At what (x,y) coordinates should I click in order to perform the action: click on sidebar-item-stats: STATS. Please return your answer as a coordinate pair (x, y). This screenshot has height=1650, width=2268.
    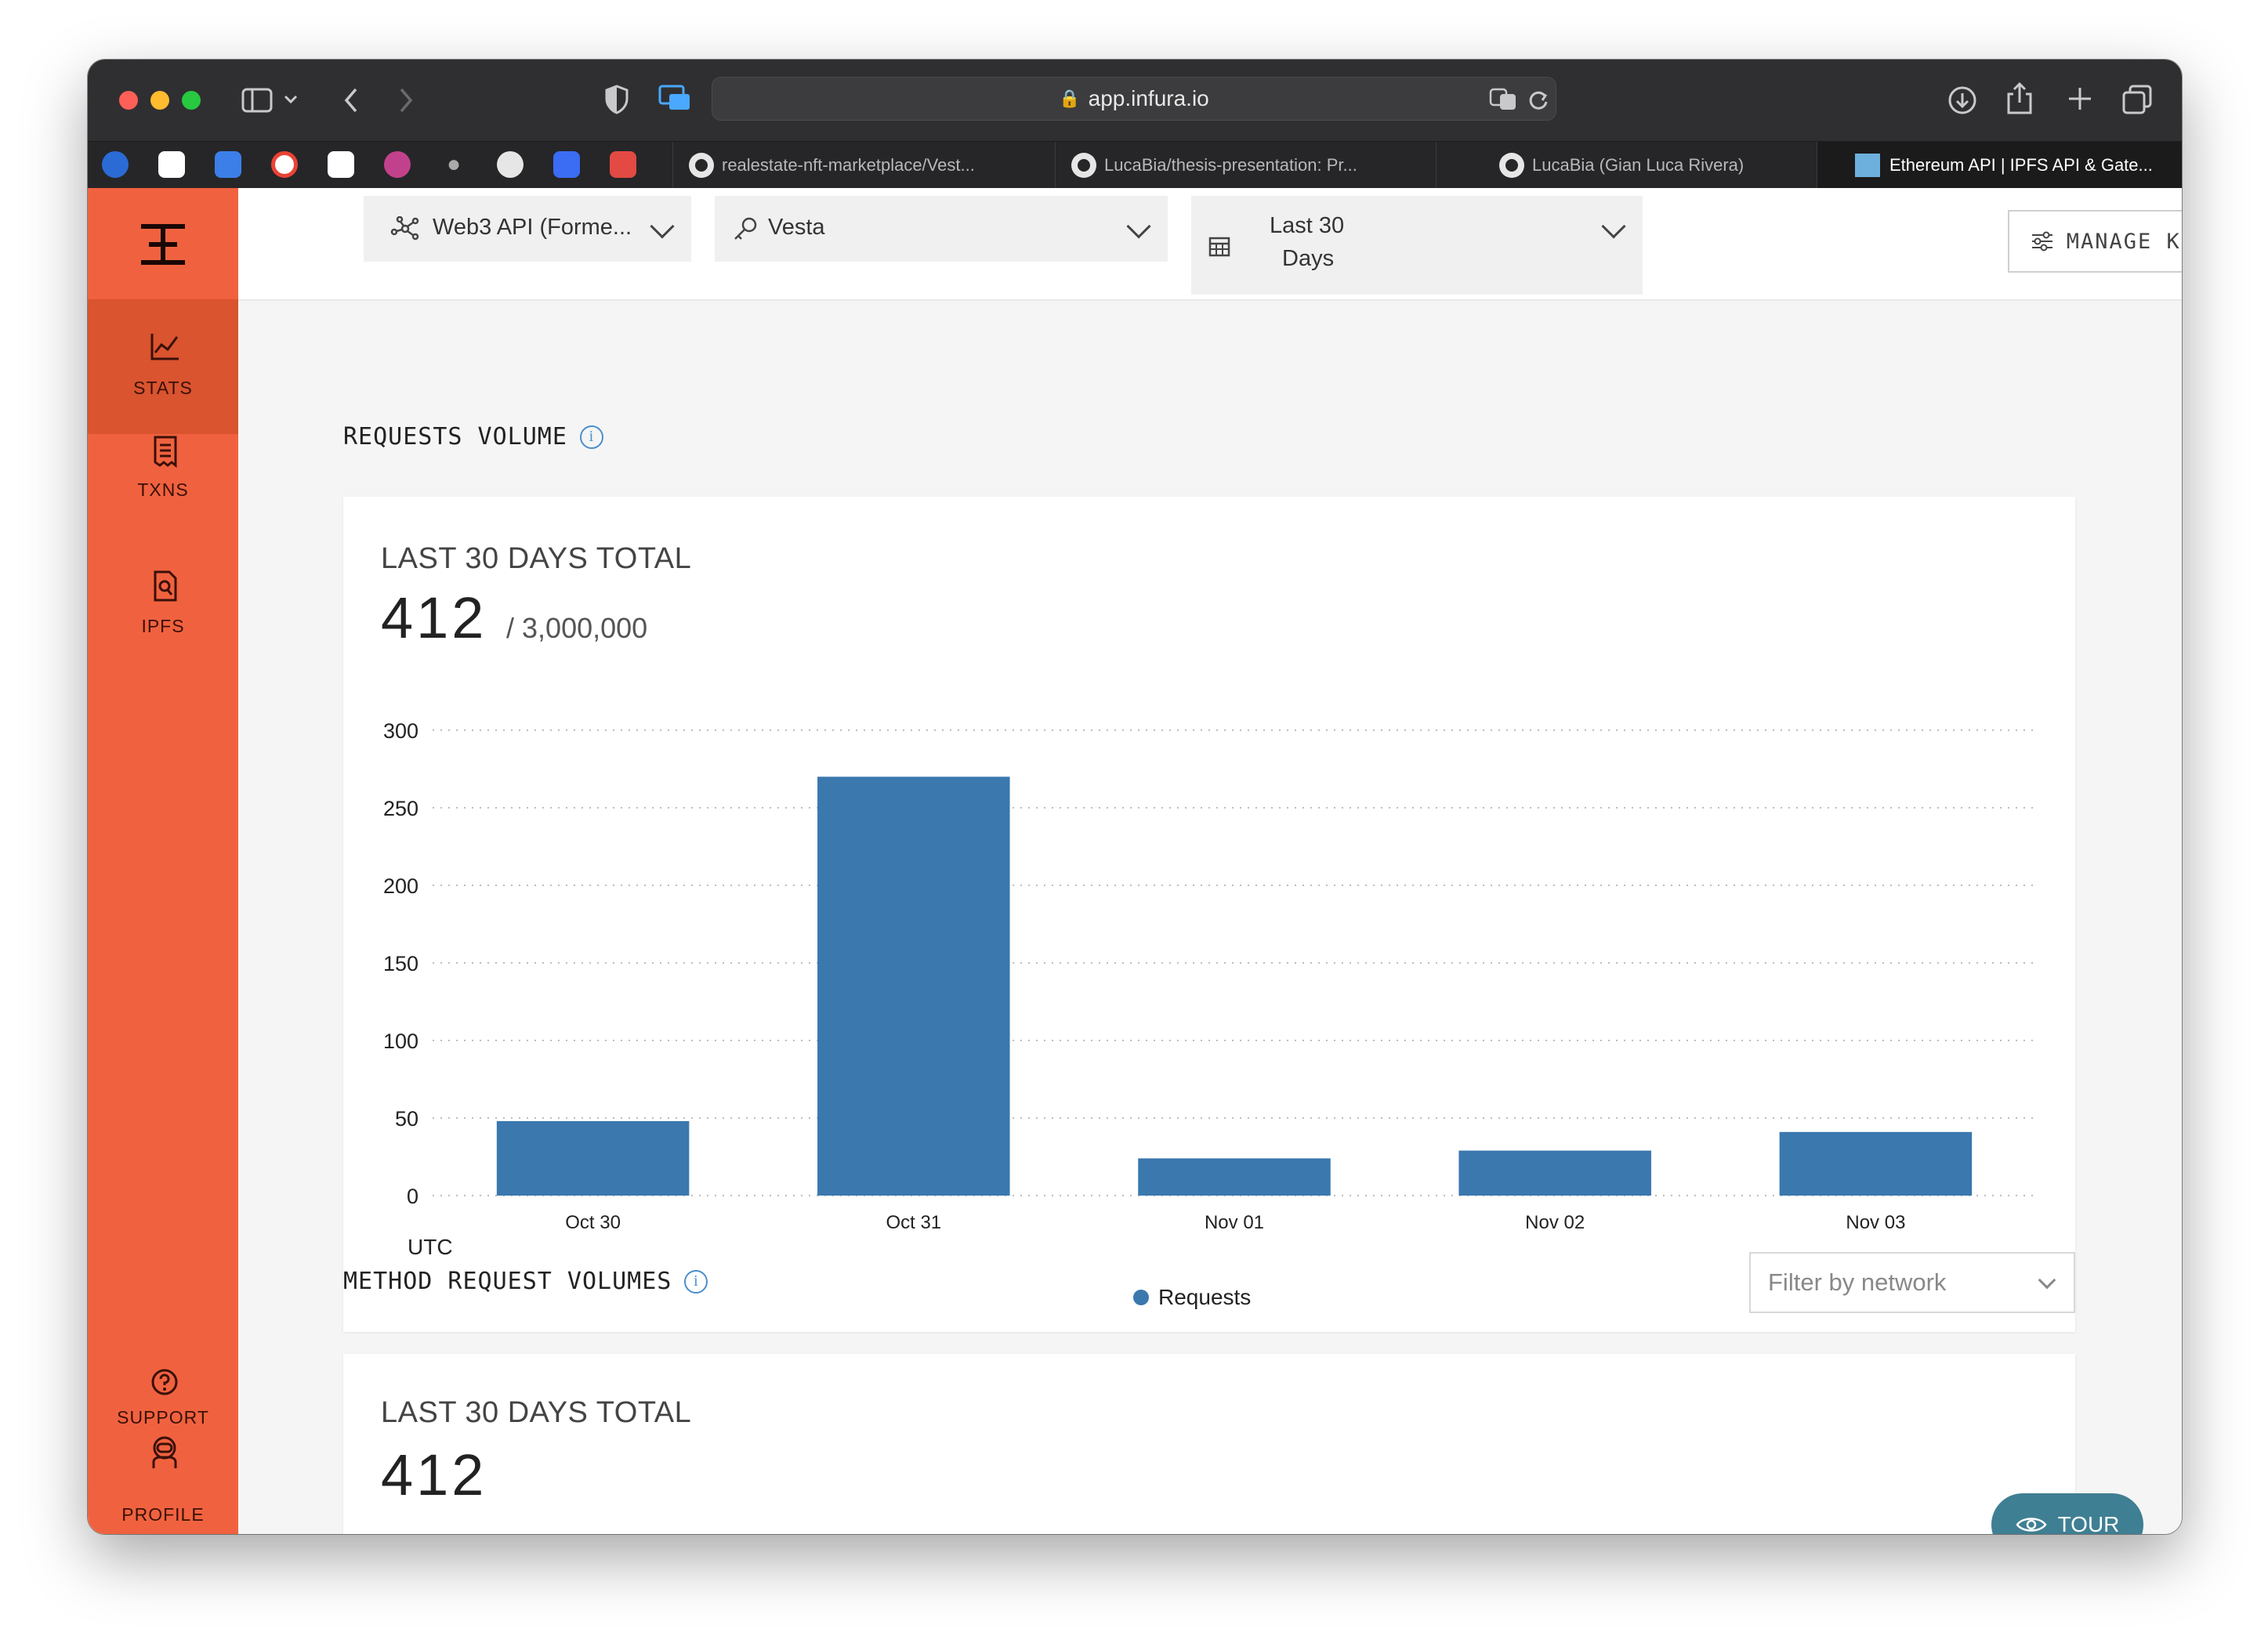
    Looking at the image, I should click on (163, 367).